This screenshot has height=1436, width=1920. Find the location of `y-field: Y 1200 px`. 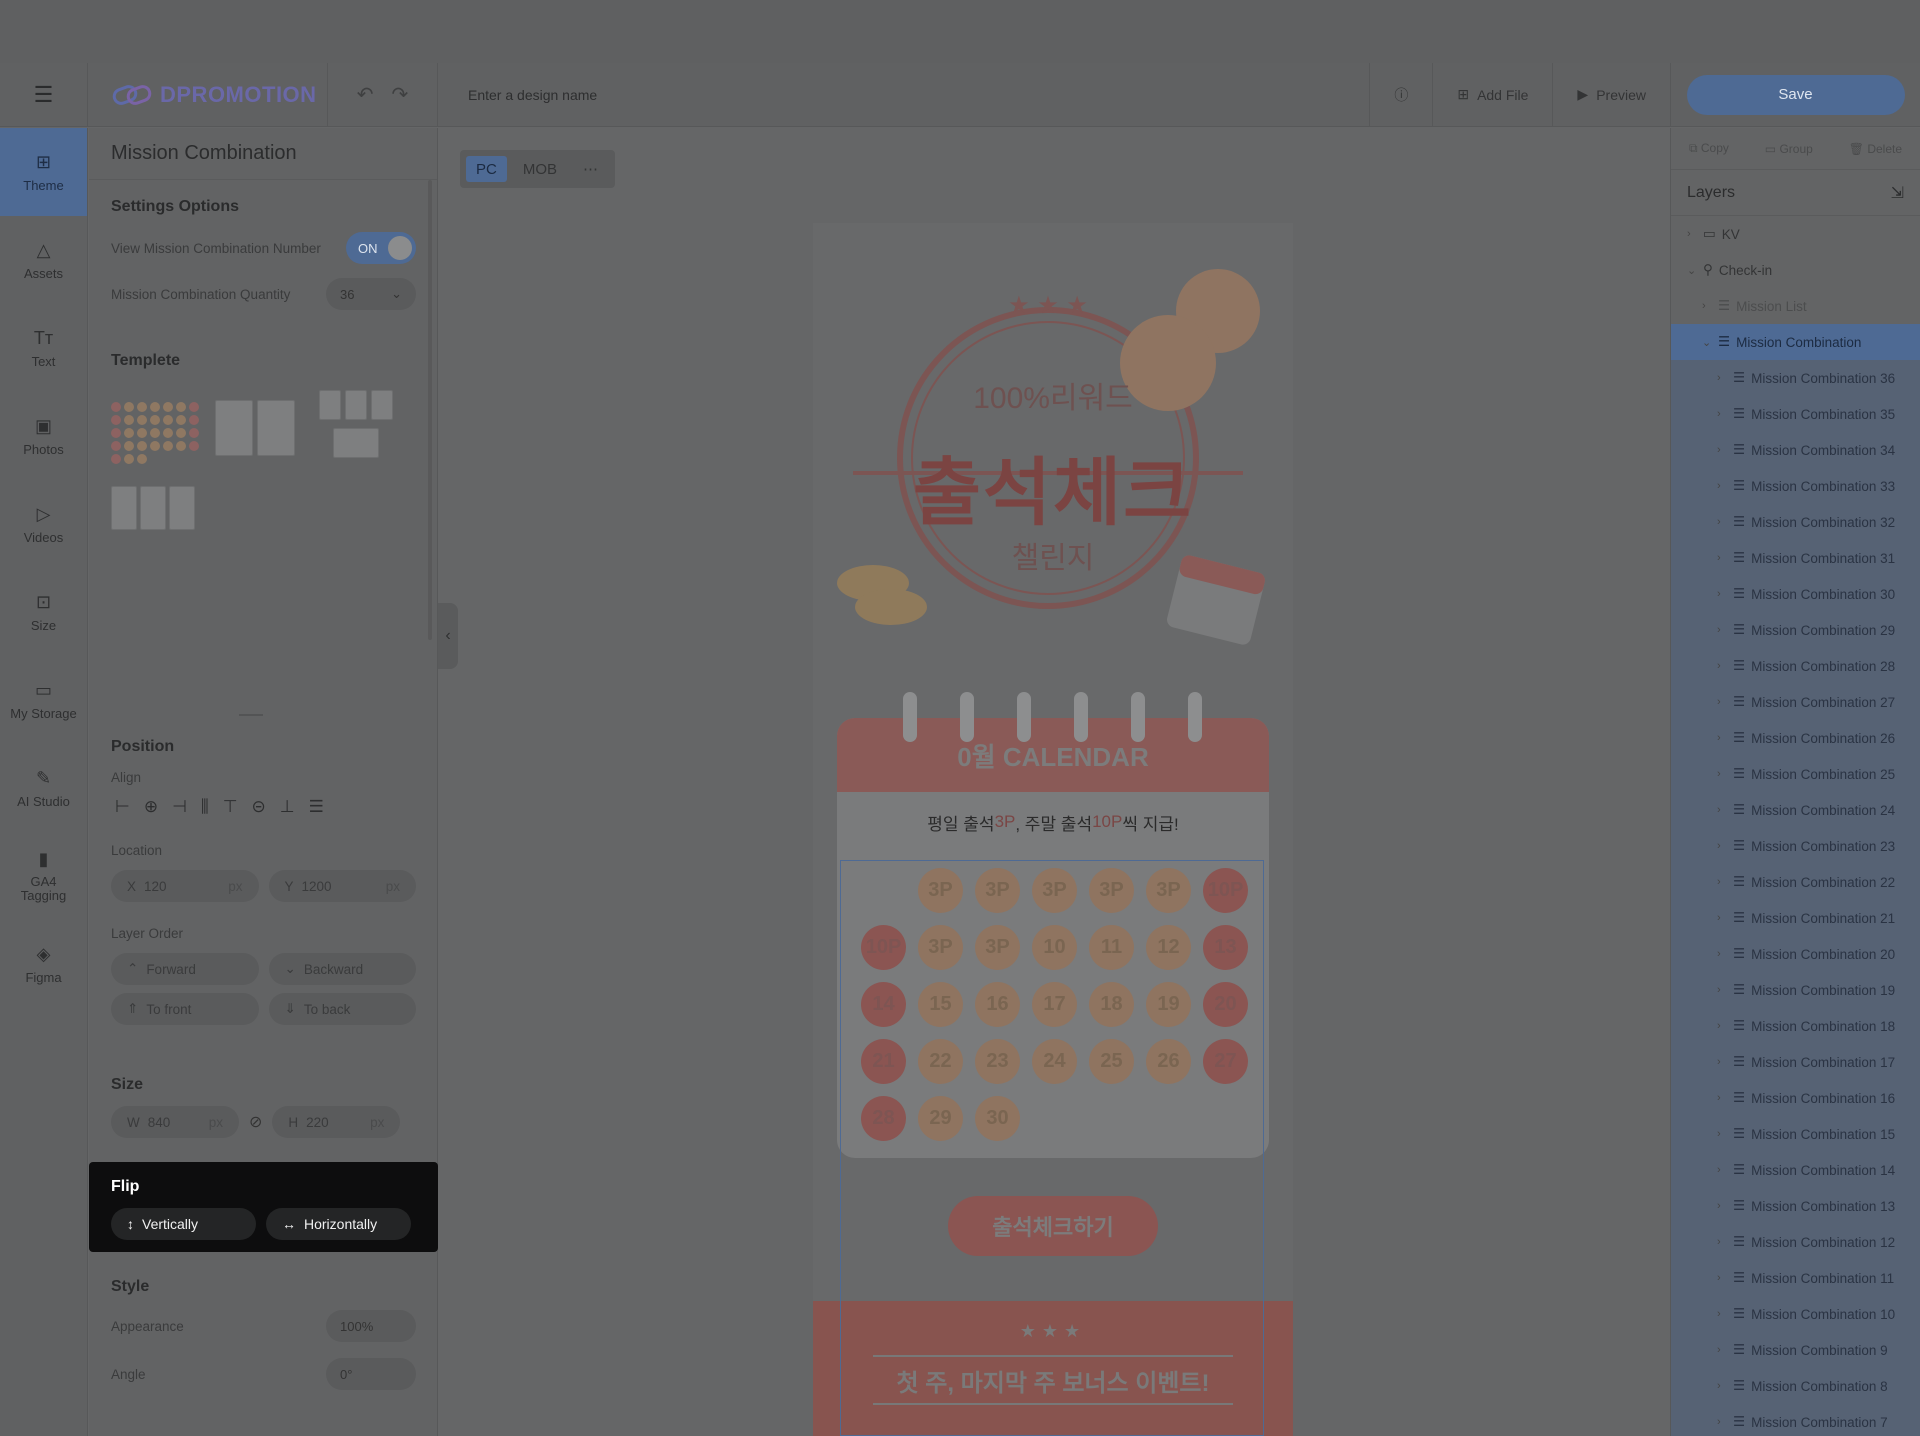

y-field: Y 1200 px is located at coordinates (342, 886).